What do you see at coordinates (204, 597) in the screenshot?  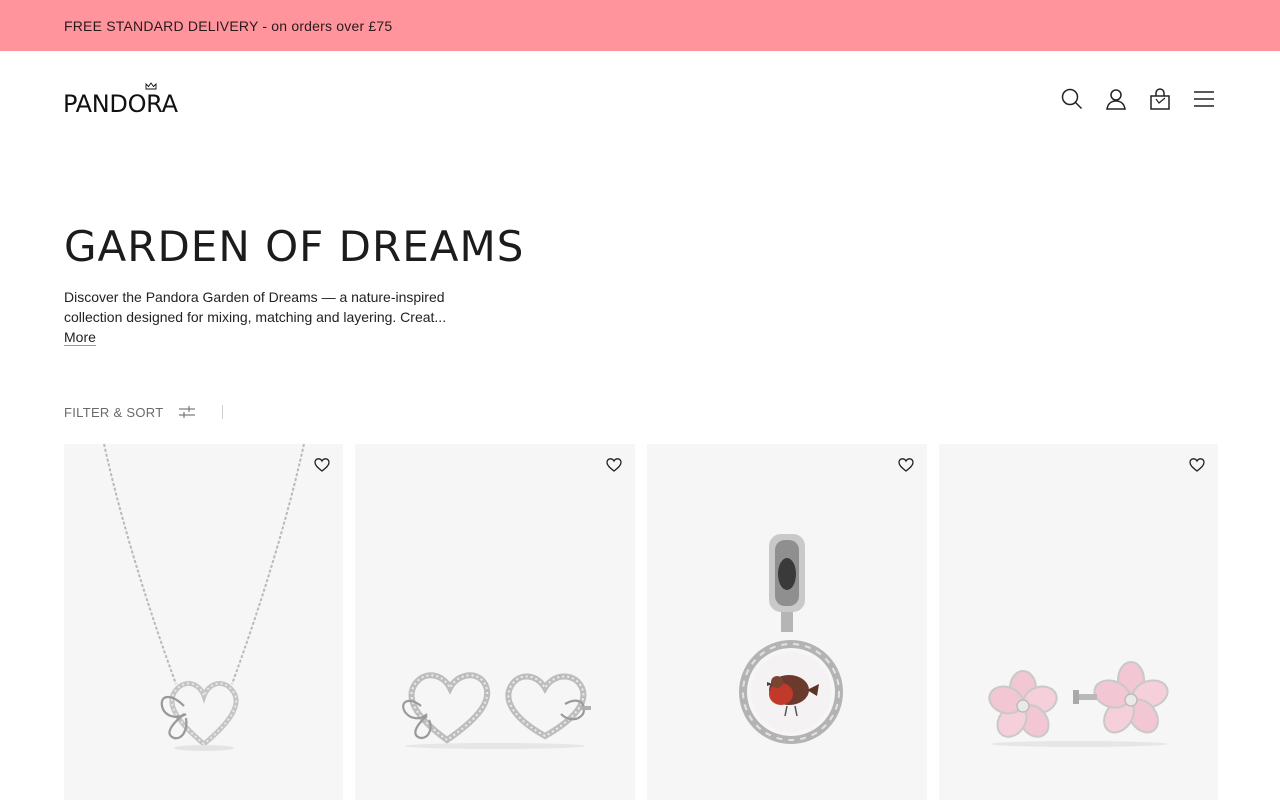 I see `heart-butterfly-necklace-image` at bounding box center [204, 597].